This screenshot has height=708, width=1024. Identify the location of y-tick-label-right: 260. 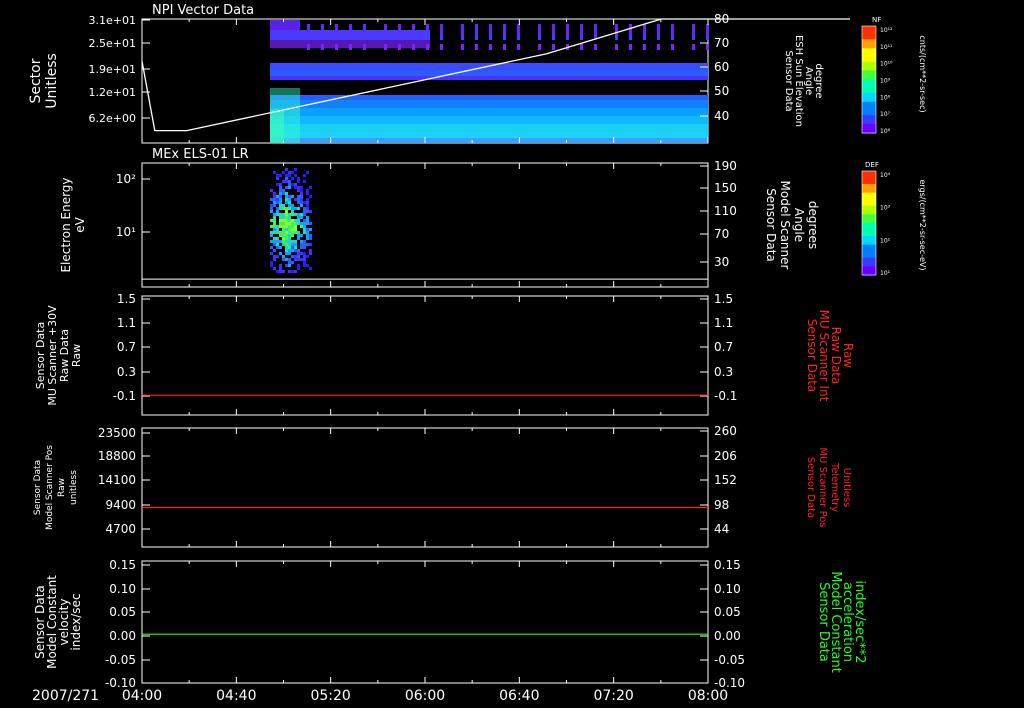
(725, 431).